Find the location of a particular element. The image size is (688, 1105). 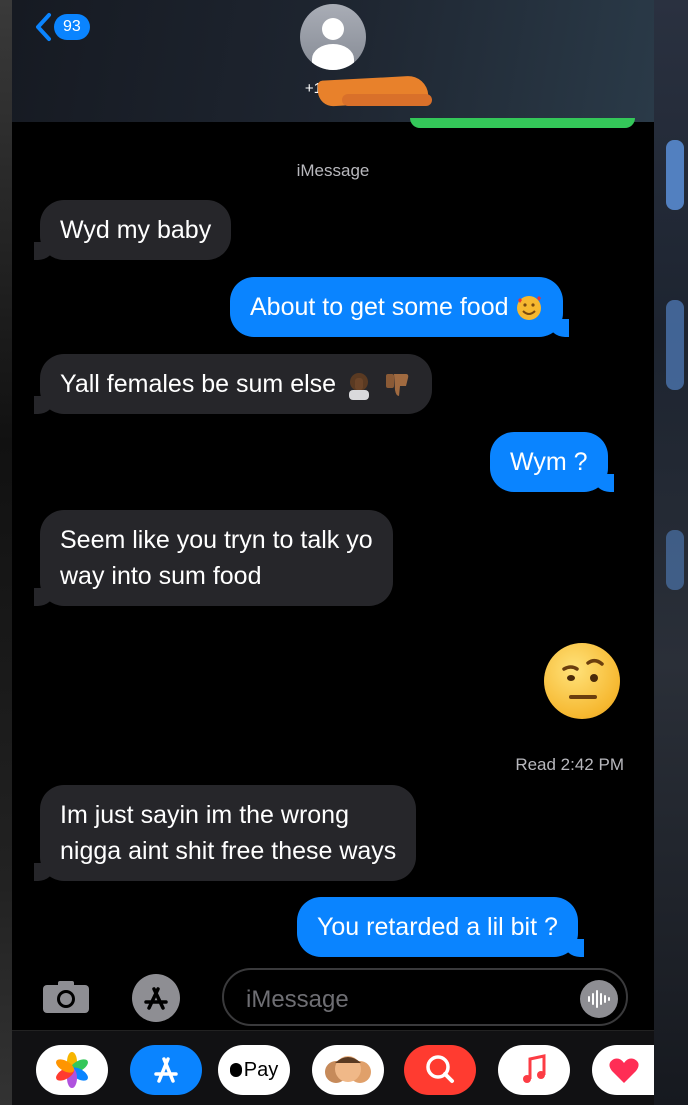

memoji-icon is located at coordinates (348, 1069).